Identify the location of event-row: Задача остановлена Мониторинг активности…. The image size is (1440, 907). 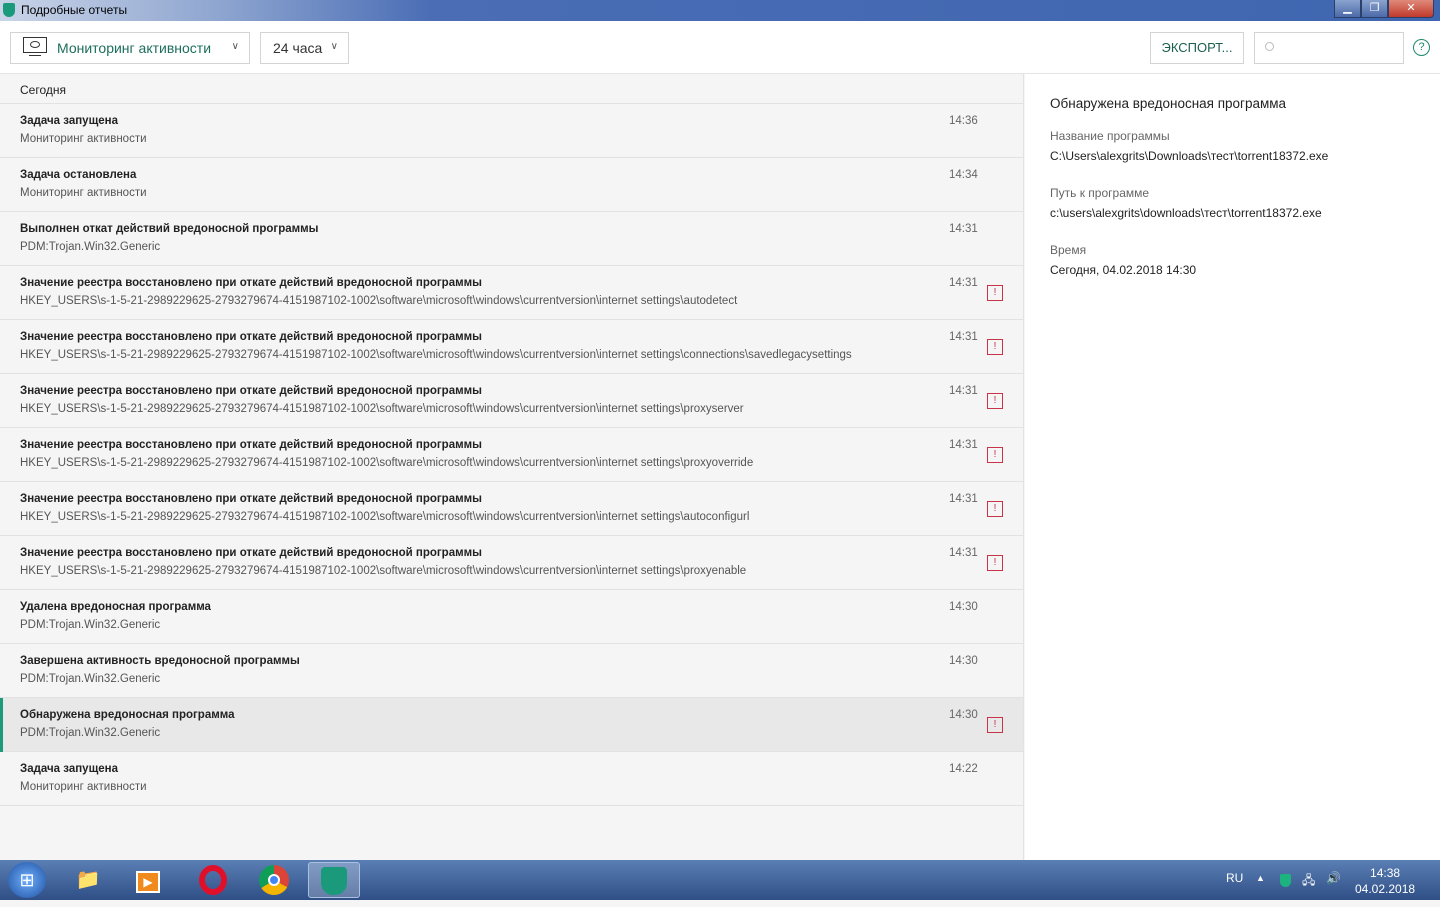
(511, 185).